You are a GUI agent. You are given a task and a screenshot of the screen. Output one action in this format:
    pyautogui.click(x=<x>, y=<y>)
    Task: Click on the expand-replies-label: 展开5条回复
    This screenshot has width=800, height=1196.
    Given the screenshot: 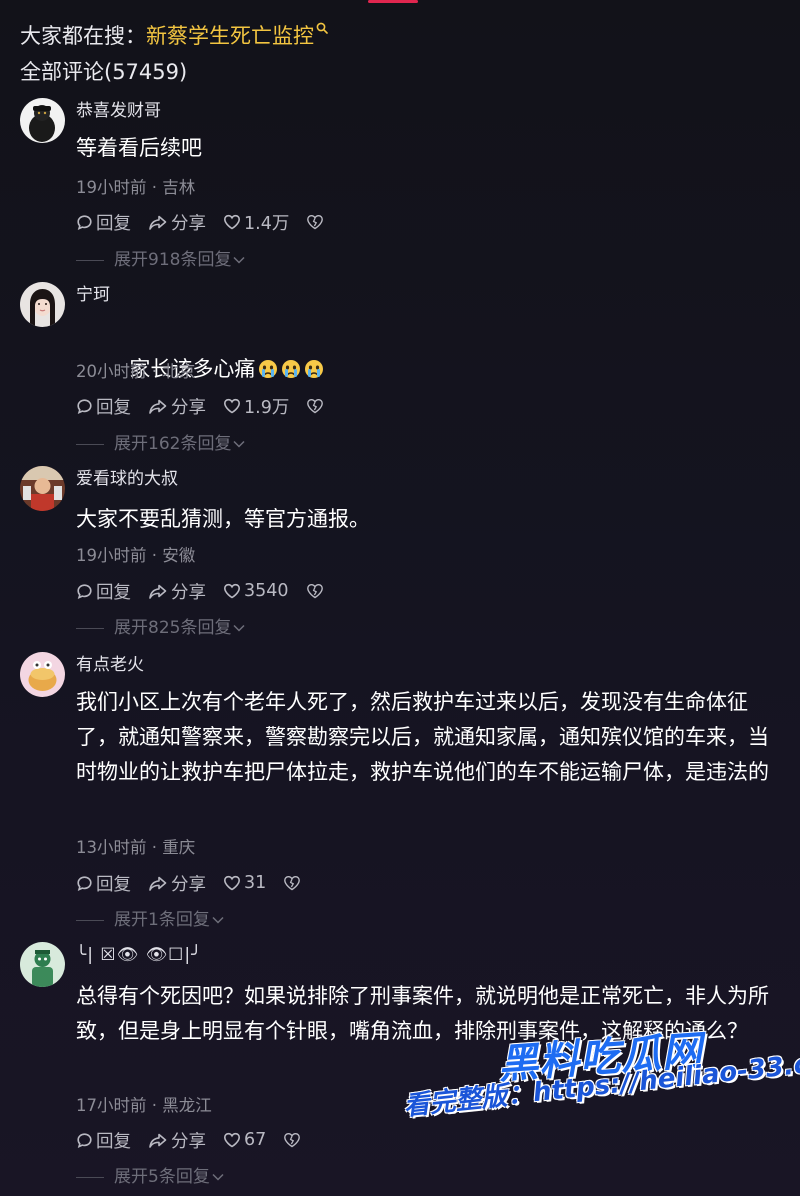 What is the action you would take?
    pyautogui.click(x=162, y=1177)
    